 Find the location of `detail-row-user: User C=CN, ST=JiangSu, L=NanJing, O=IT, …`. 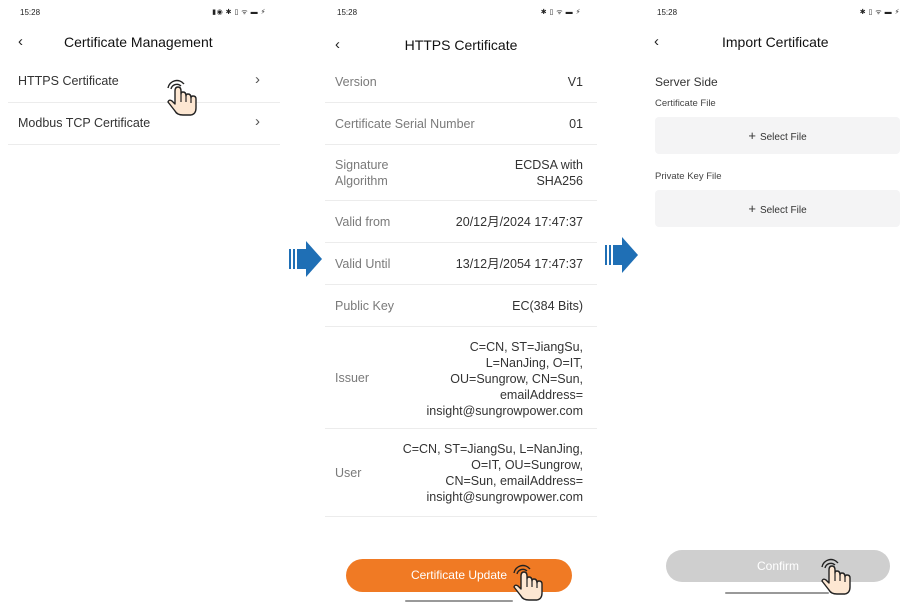

detail-row-user: User C=CN, ST=JiangSu, L=NanJing, O=IT, … is located at coordinates (461, 473).